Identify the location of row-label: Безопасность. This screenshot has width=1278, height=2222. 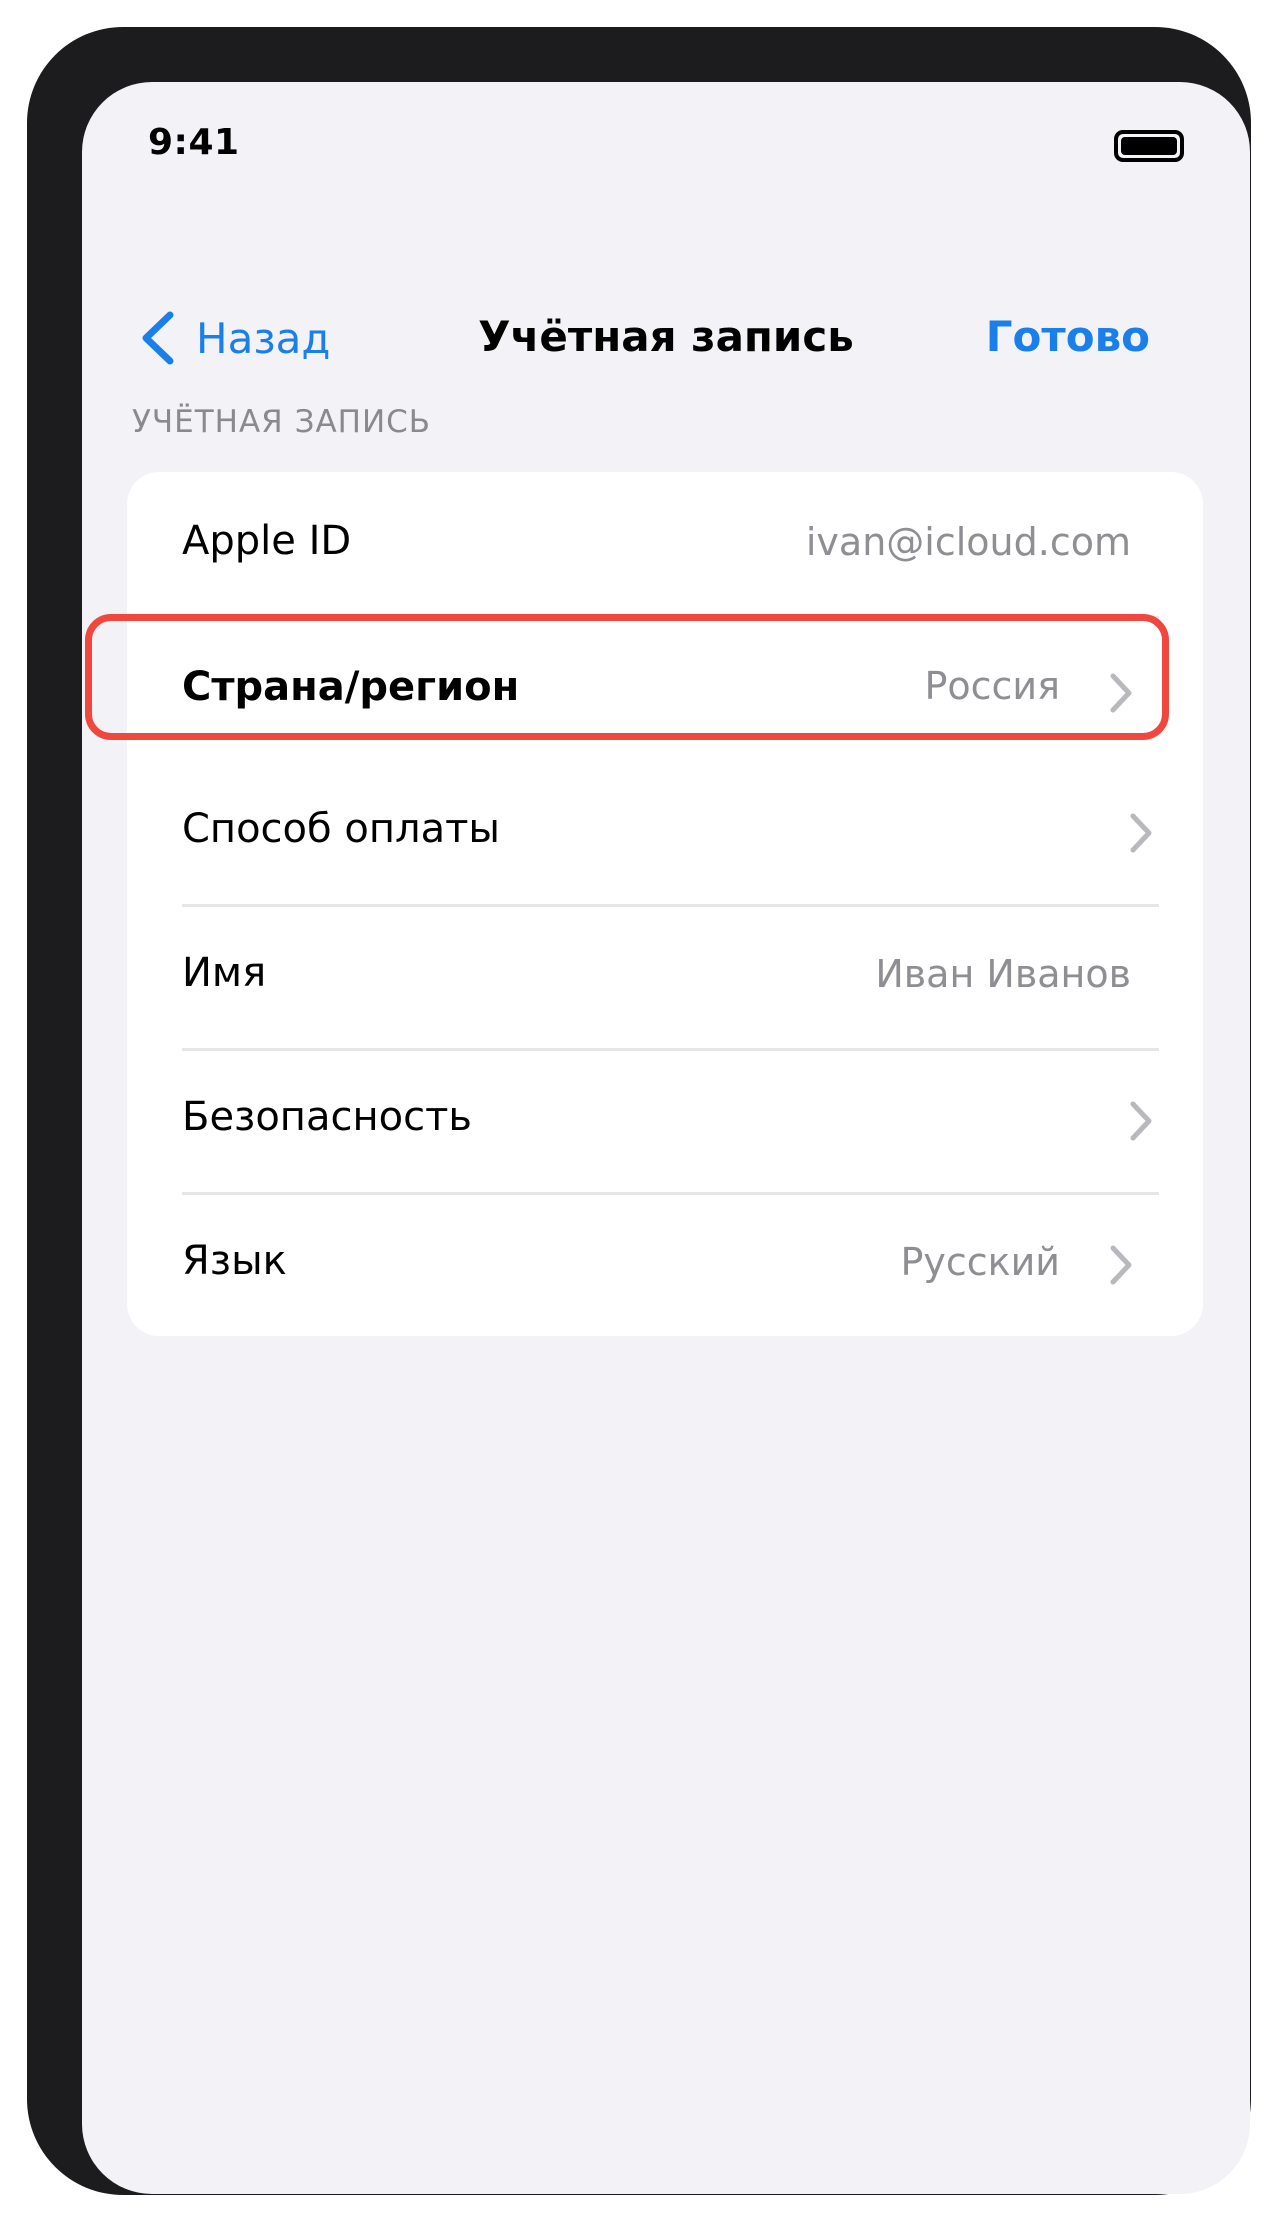
(327, 1117).